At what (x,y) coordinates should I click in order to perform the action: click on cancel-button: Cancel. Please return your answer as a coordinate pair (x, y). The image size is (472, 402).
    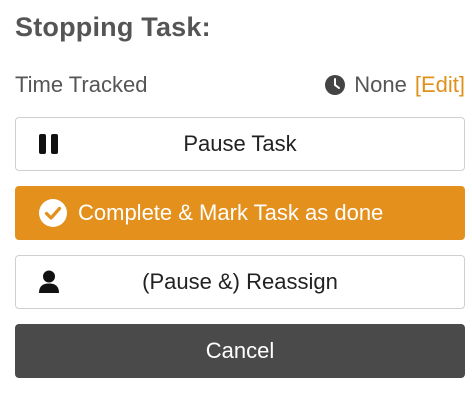
    Looking at the image, I should click on (240, 351).